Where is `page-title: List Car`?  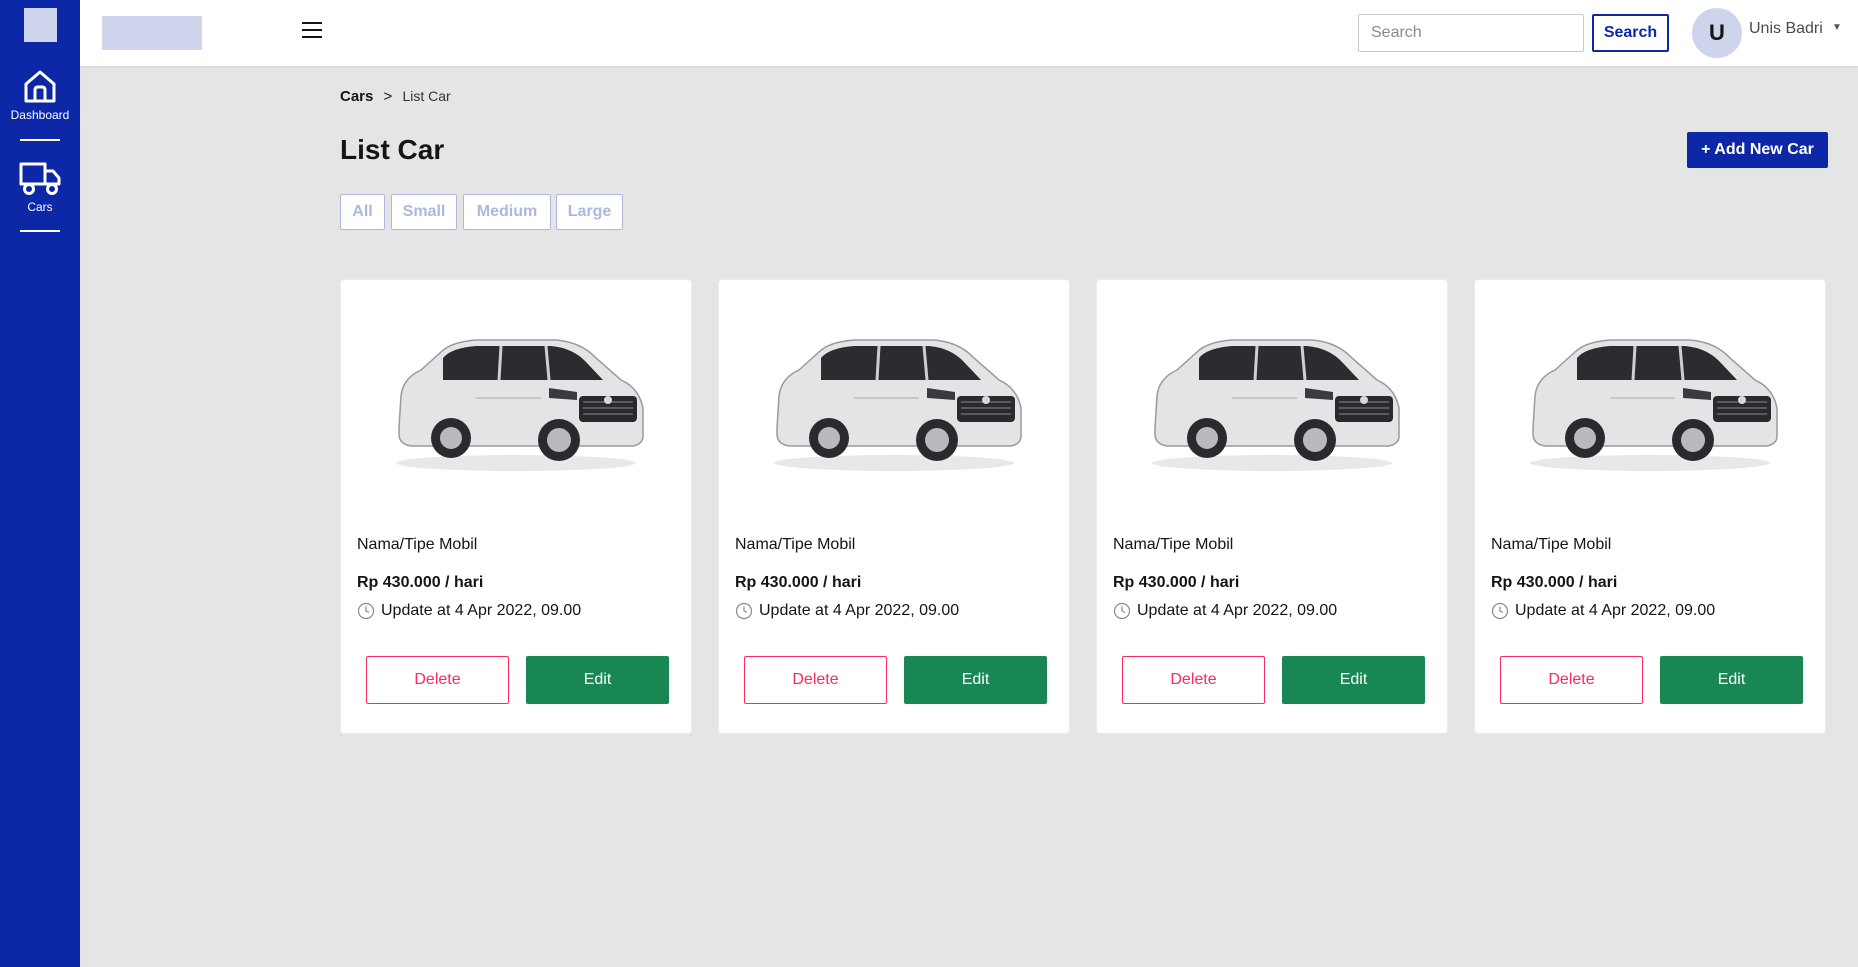
page-title: List Car is located at coordinates (392, 149).